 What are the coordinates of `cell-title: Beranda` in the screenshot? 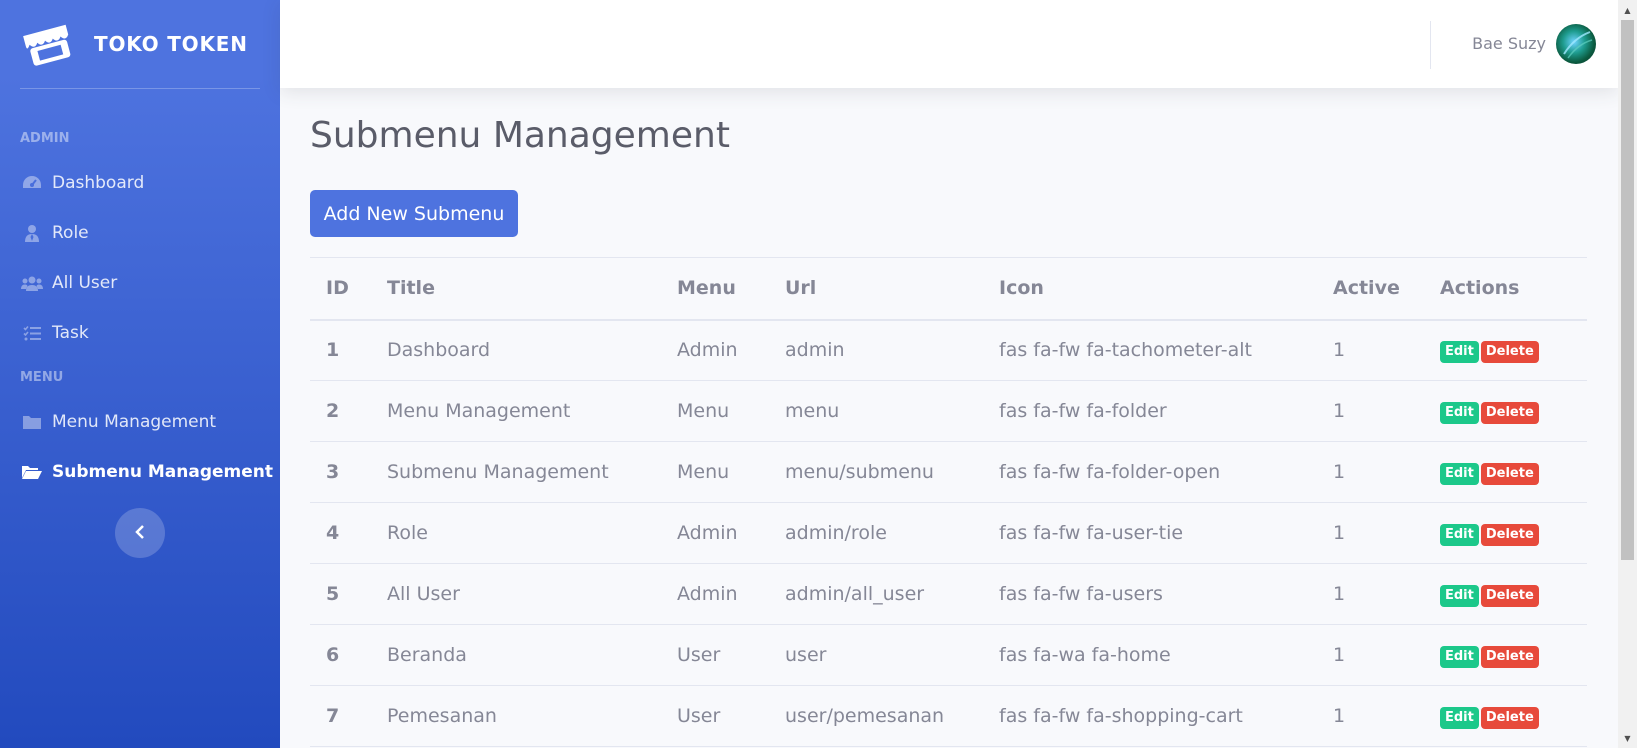 It's located at (516, 655).